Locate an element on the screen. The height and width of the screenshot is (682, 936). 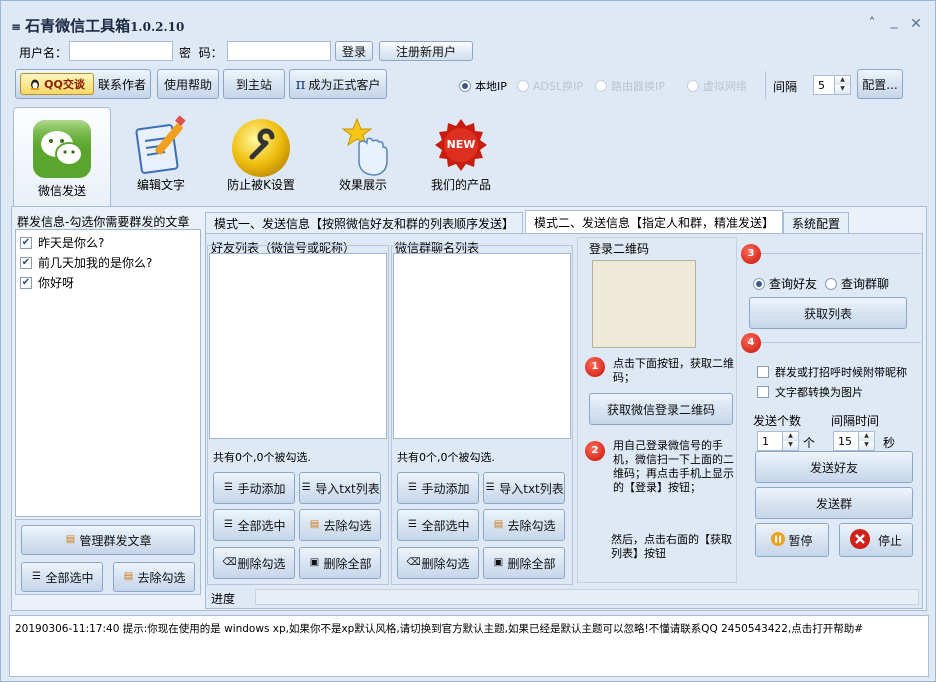
radio-label: 查询群聊 is located at coordinates (865, 284).